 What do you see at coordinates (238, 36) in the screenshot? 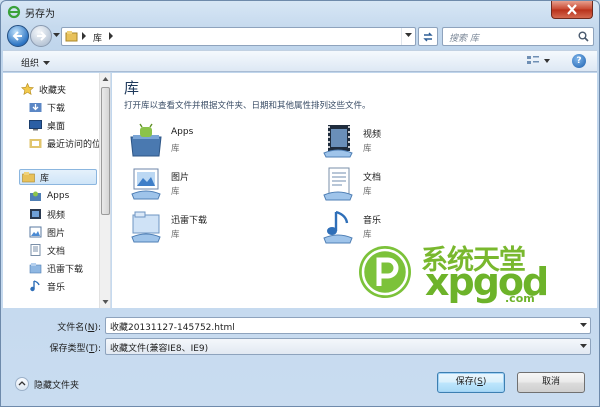
I see `address-bar: 库` at bounding box center [238, 36].